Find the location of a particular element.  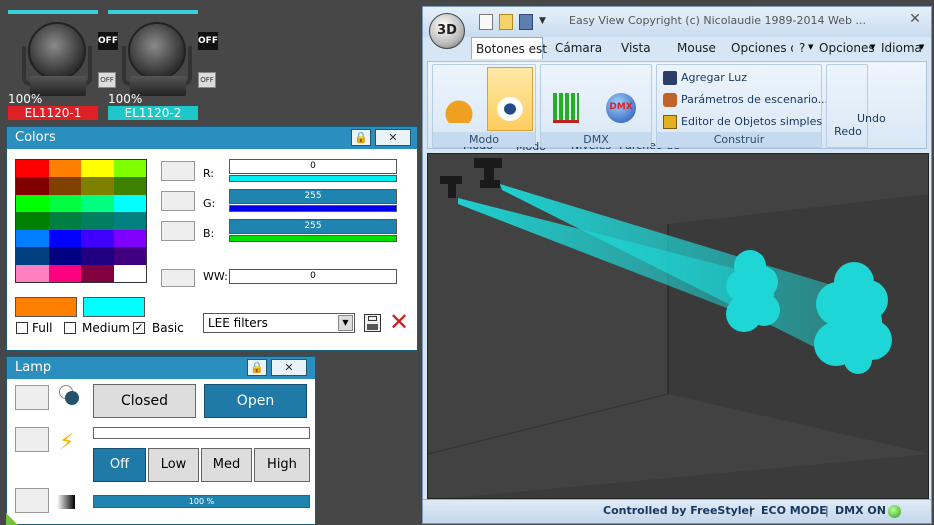

modo-usuario-button: Modo usuario is located at coordinates (516, 116).